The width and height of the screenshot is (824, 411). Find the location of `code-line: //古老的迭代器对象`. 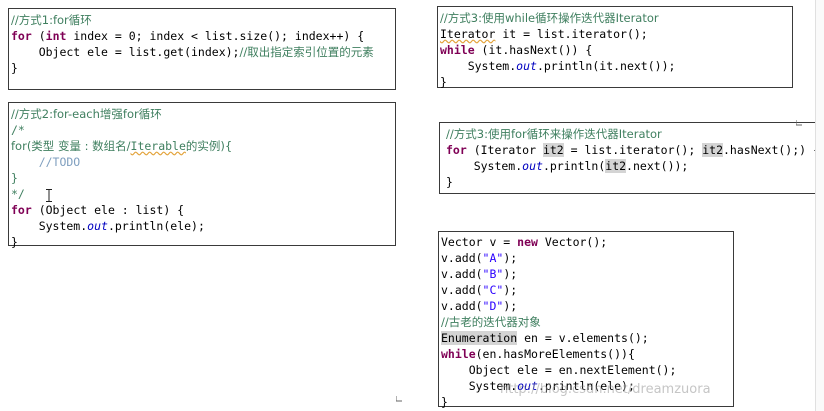

code-line: //古老的迭代器对象 is located at coordinates (586, 322).